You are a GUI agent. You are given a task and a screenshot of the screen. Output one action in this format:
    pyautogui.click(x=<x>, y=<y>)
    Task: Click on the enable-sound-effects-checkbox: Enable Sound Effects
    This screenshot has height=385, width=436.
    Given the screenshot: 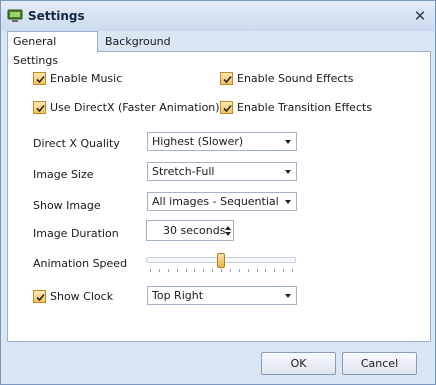 What is the action you would take?
    pyautogui.click(x=287, y=78)
    